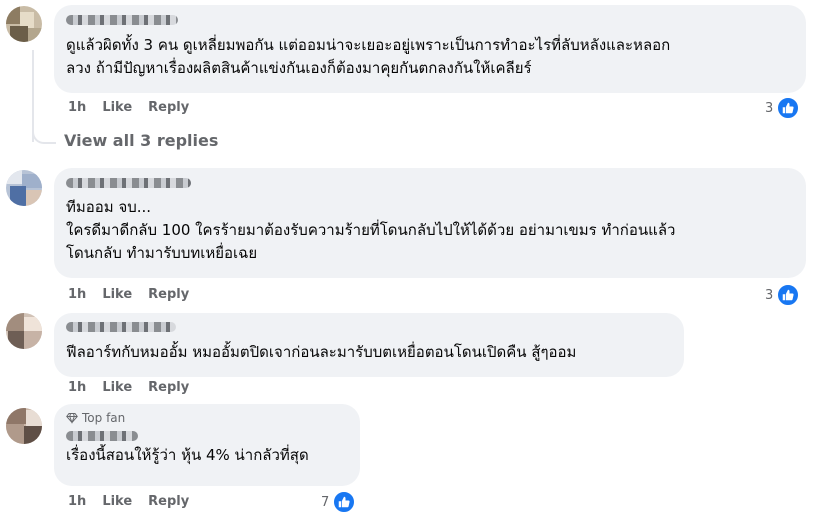  Describe the element at coordinates (44, 131) in the screenshot. I see `reply-thread-curve` at that location.